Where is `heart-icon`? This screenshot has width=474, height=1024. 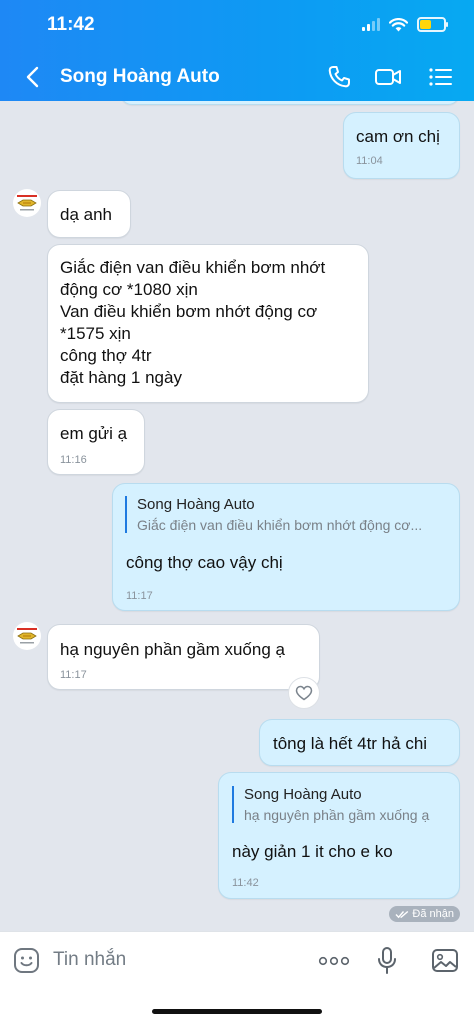 heart-icon is located at coordinates (304, 693).